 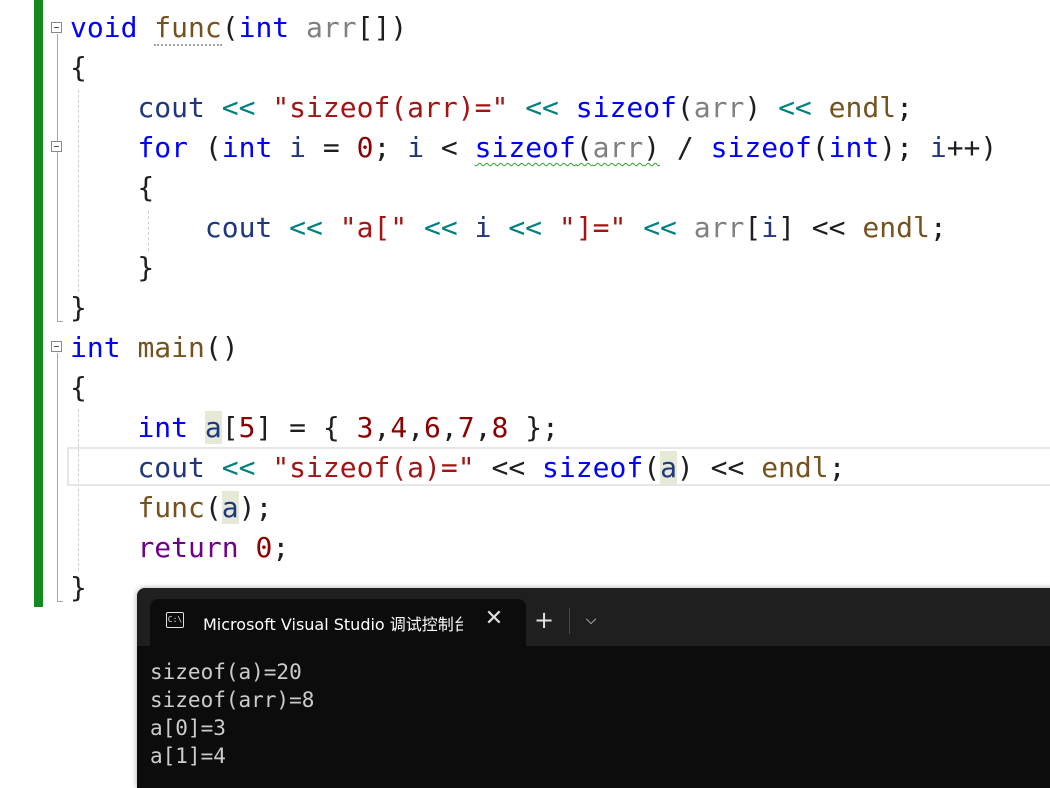 I want to click on console-tab: C:\ Microsoft Visual Studio 调试控制台 ✕, so click(x=338, y=622).